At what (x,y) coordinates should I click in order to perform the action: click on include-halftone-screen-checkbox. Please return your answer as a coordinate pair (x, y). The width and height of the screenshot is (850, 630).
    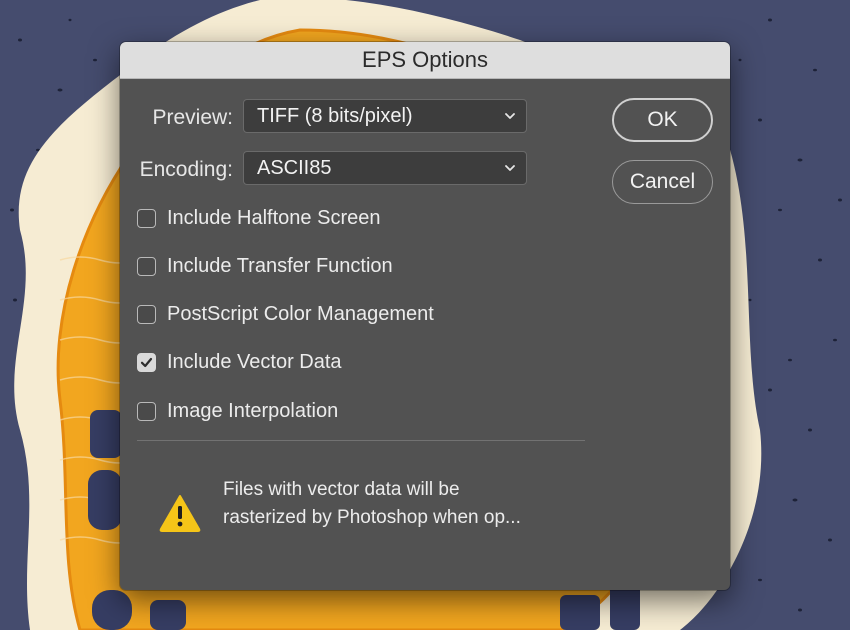
    Looking at the image, I should click on (146, 218).